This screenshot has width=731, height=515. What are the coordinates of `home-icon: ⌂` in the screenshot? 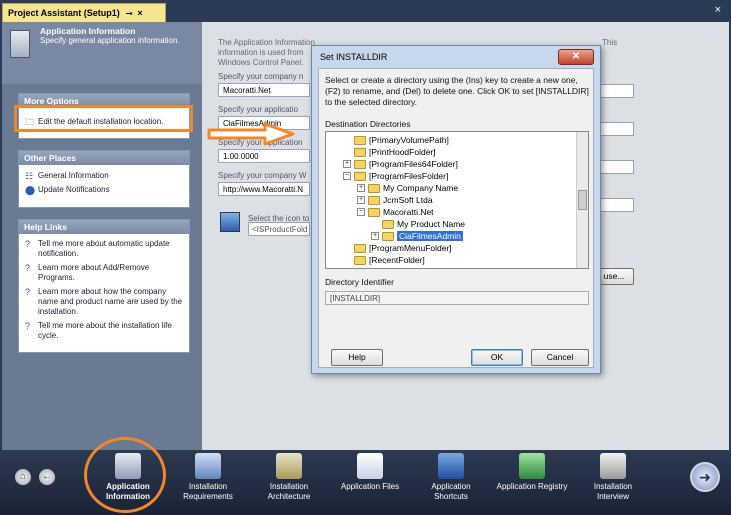 It's located at (23, 477).